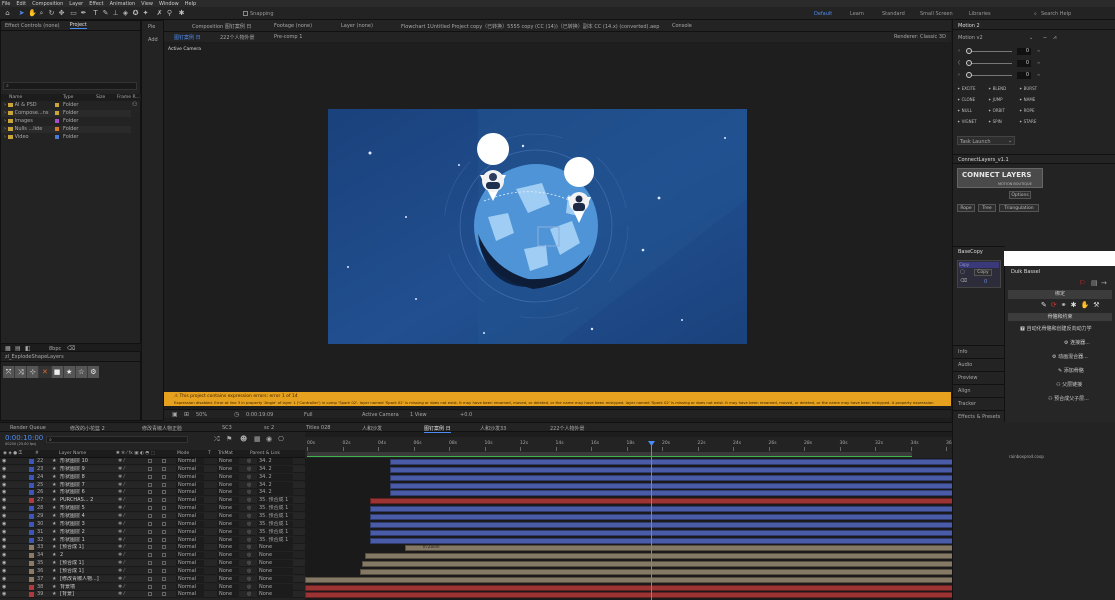 Image resolution: width=1115 pixels, height=600 pixels. What do you see at coordinates (318, 428) in the screenshot?
I see `timeline-tab: Titles 028` at bounding box center [318, 428].